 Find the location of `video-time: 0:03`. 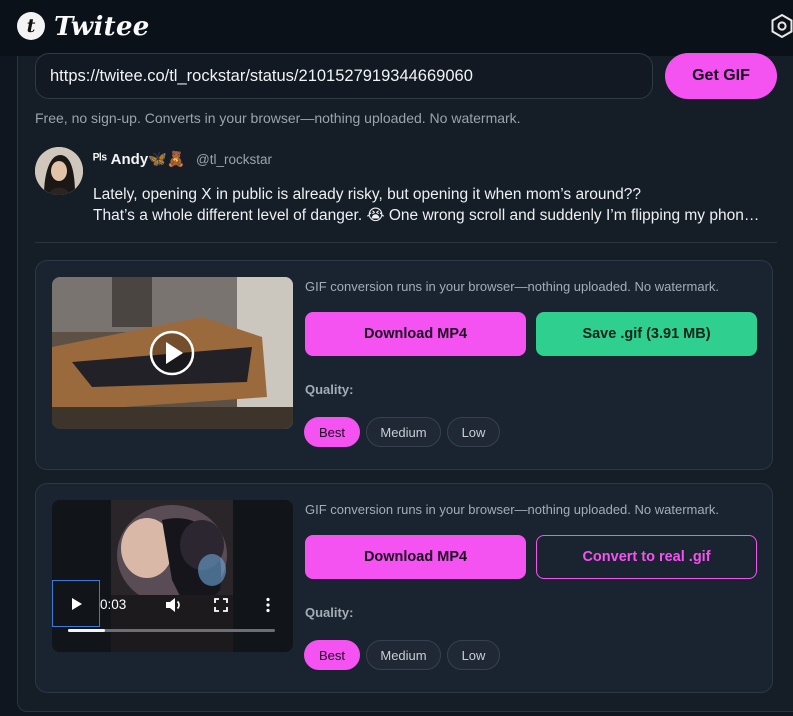

video-time: 0:03 is located at coordinates (113, 604).